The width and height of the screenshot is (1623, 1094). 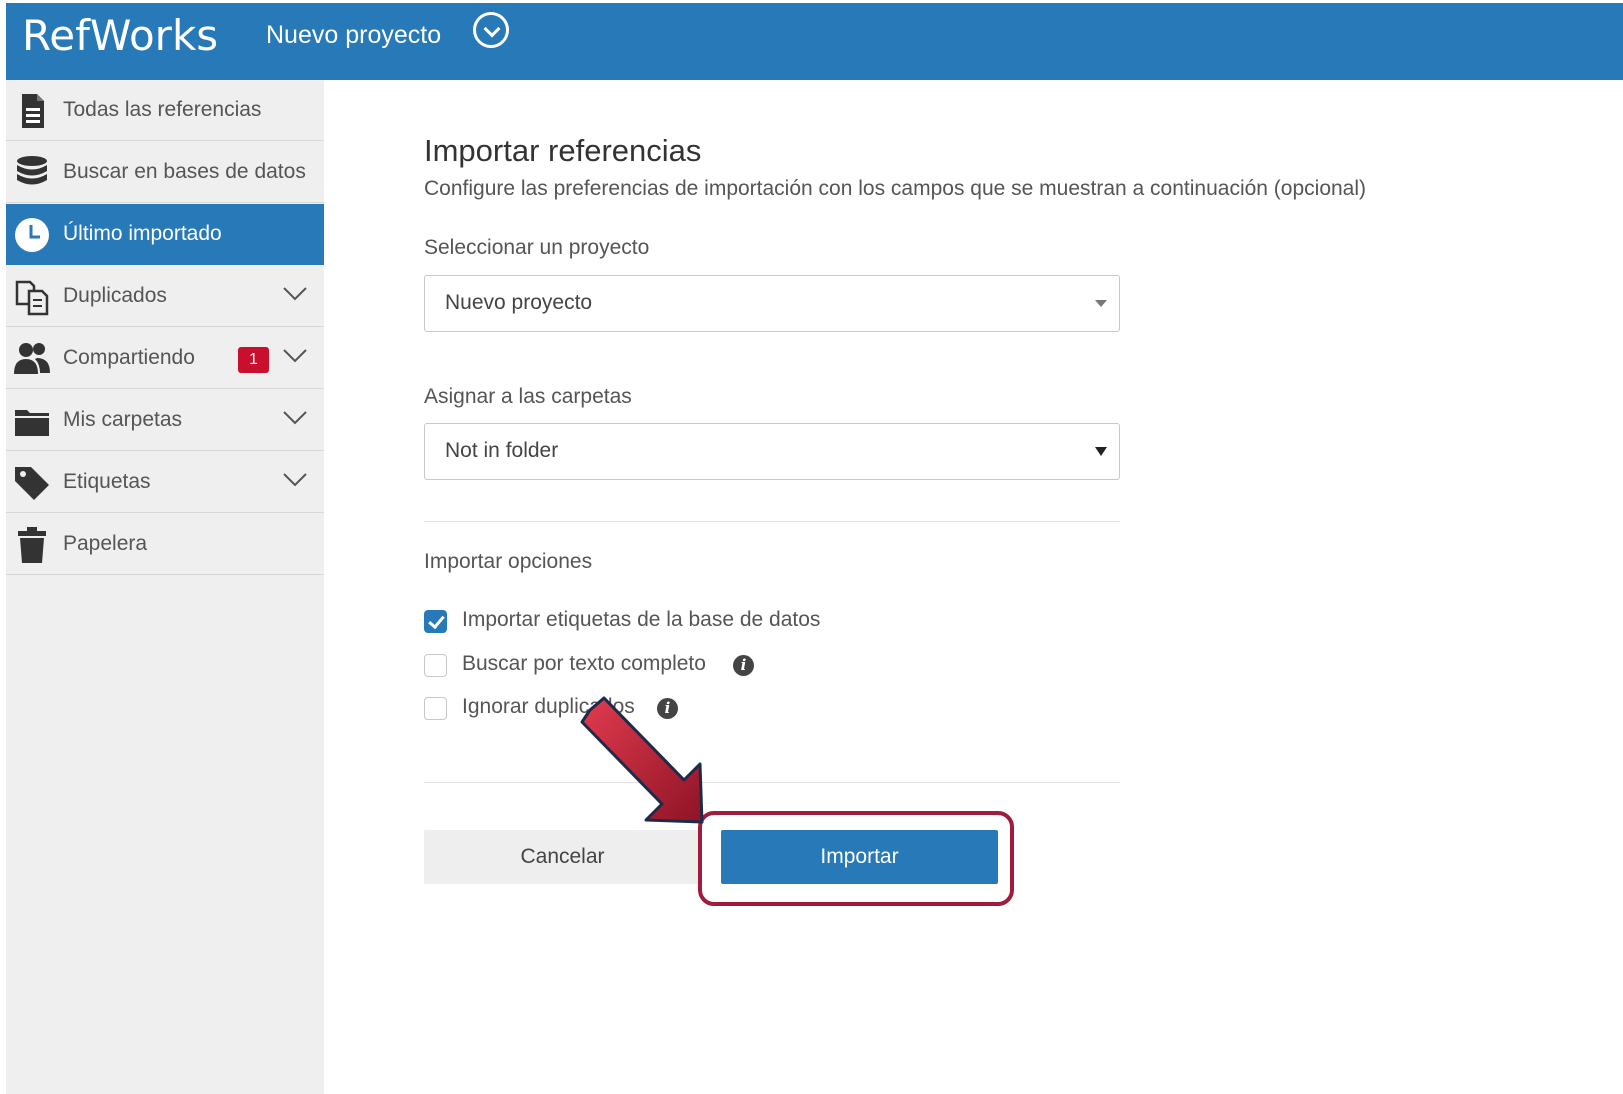 I want to click on sidebar-item-label: Buscar en bases de datos, so click(x=184, y=171).